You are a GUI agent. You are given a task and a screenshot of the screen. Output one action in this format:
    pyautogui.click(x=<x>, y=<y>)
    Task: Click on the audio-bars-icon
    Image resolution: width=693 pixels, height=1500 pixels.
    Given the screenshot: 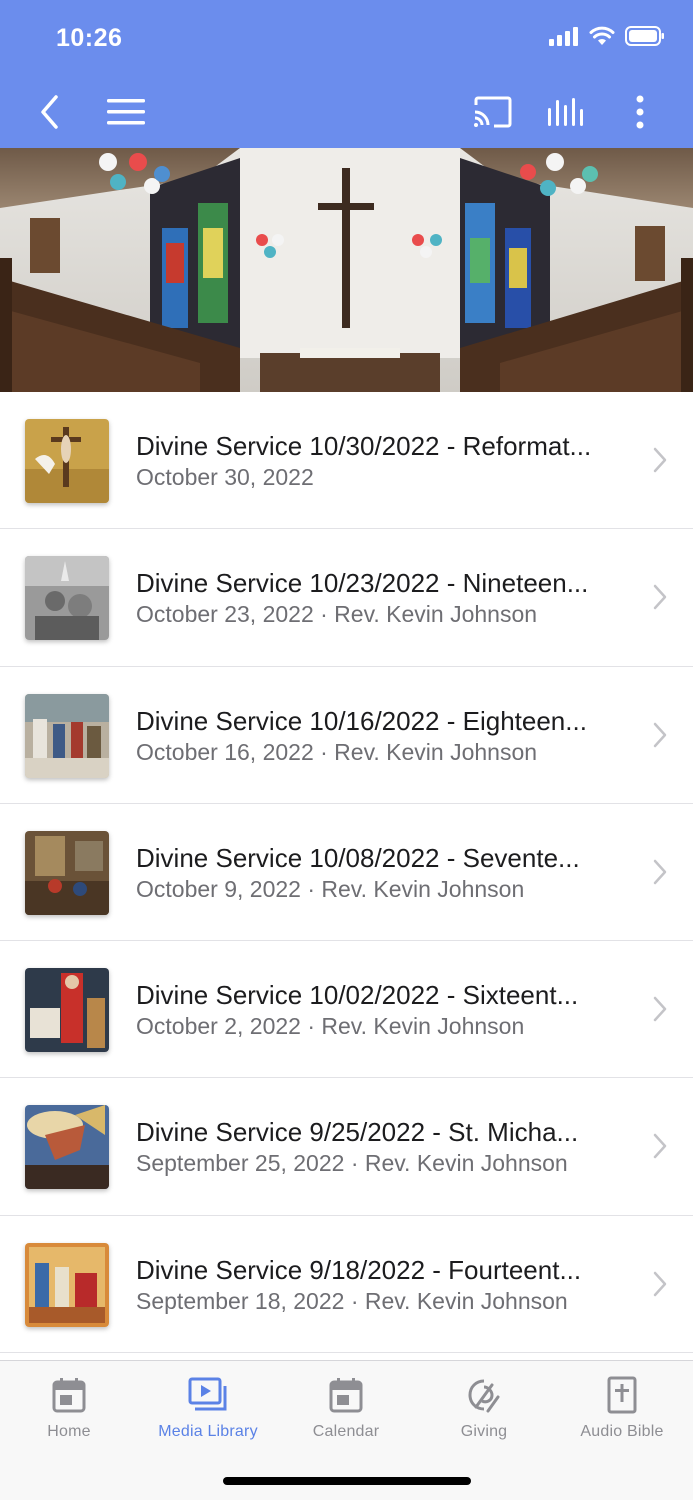 What is the action you would take?
    pyautogui.click(x=565, y=112)
    